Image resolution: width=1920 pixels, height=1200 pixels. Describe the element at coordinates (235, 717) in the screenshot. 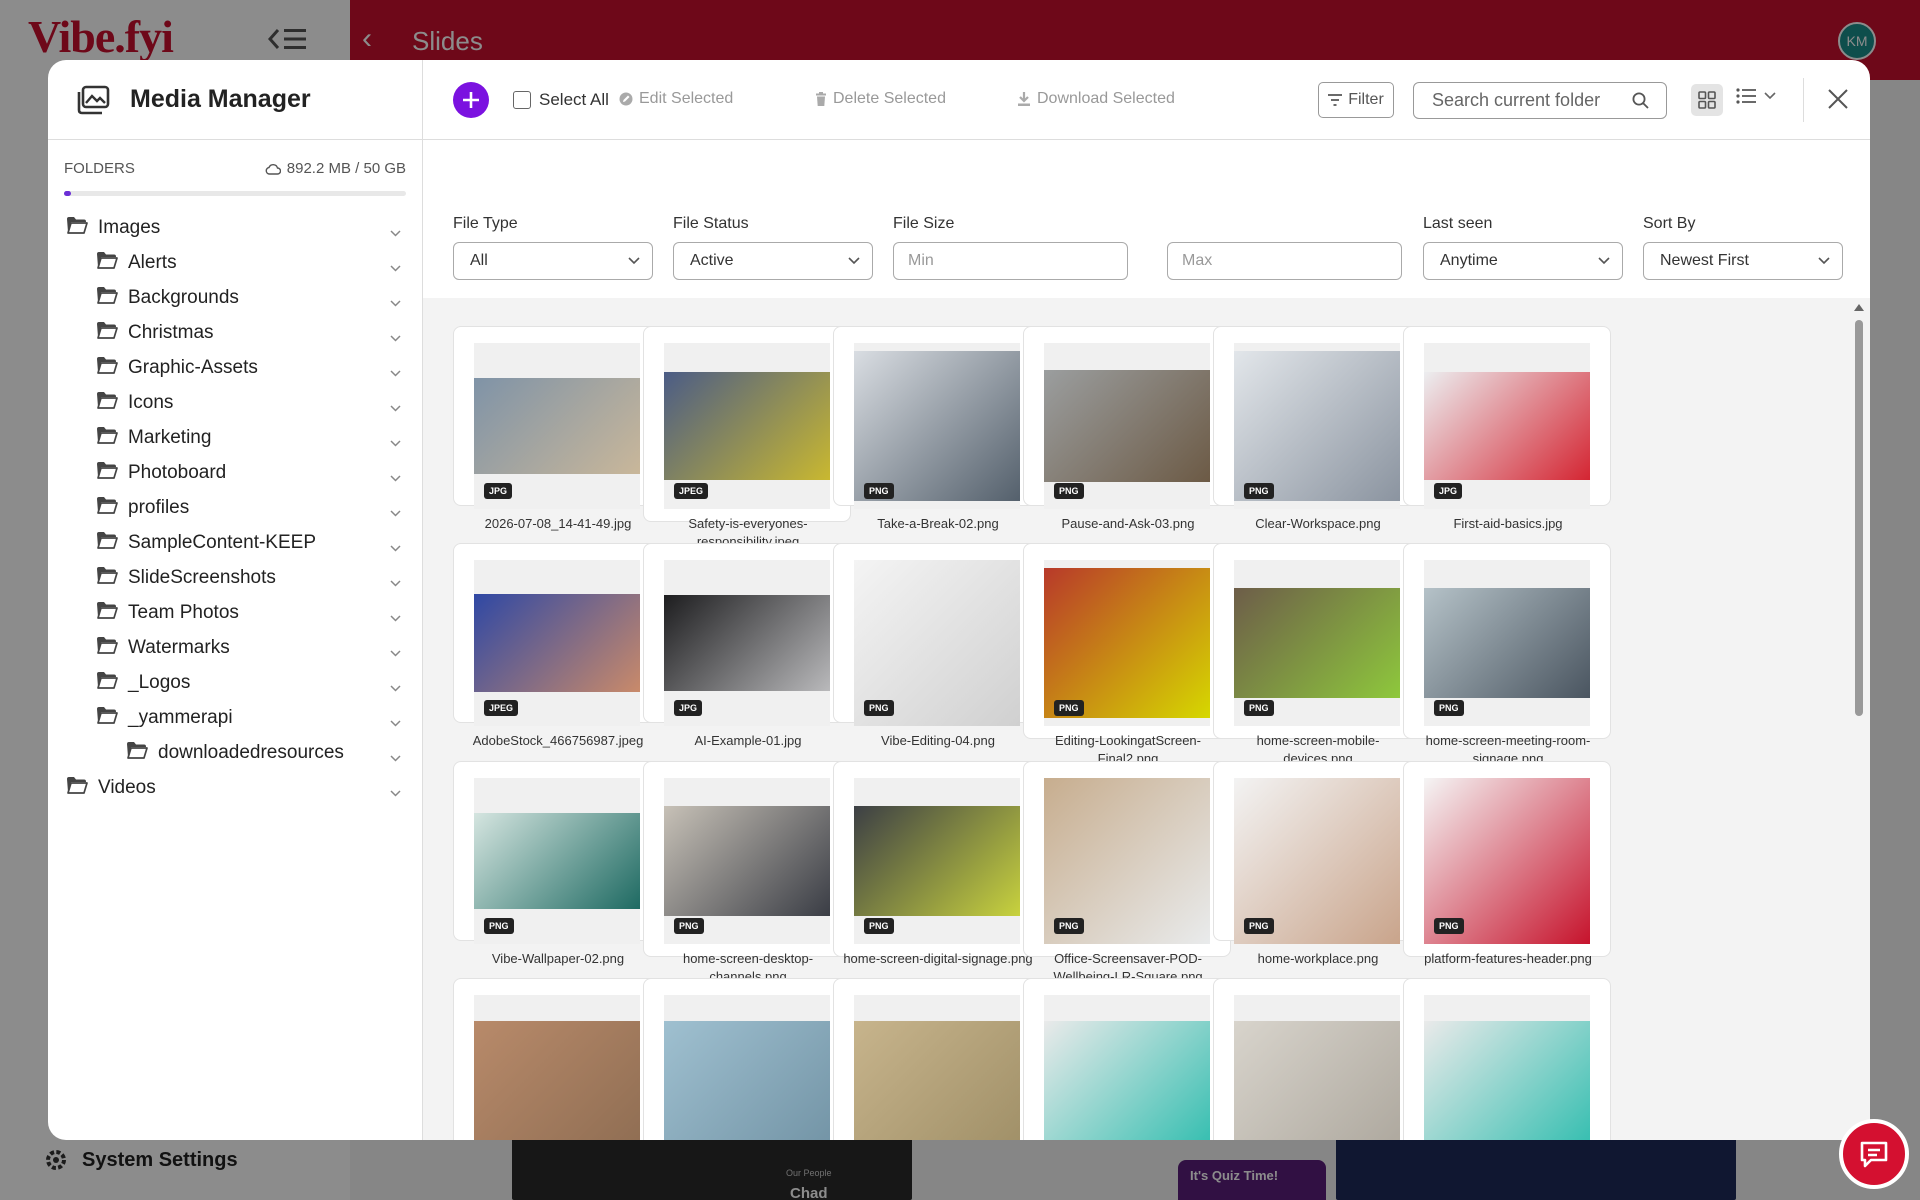

I see `folder-item: _yammerapi` at that location.